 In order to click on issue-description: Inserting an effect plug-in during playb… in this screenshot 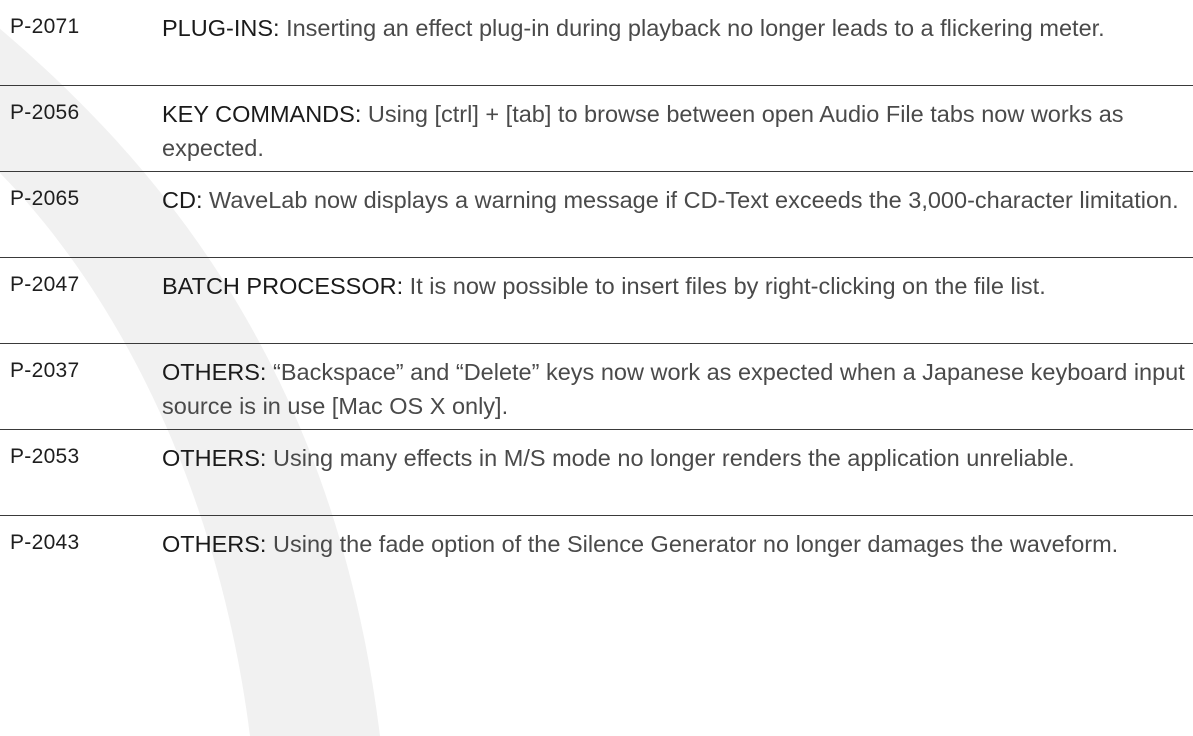, I will do `click(695, 28)`.